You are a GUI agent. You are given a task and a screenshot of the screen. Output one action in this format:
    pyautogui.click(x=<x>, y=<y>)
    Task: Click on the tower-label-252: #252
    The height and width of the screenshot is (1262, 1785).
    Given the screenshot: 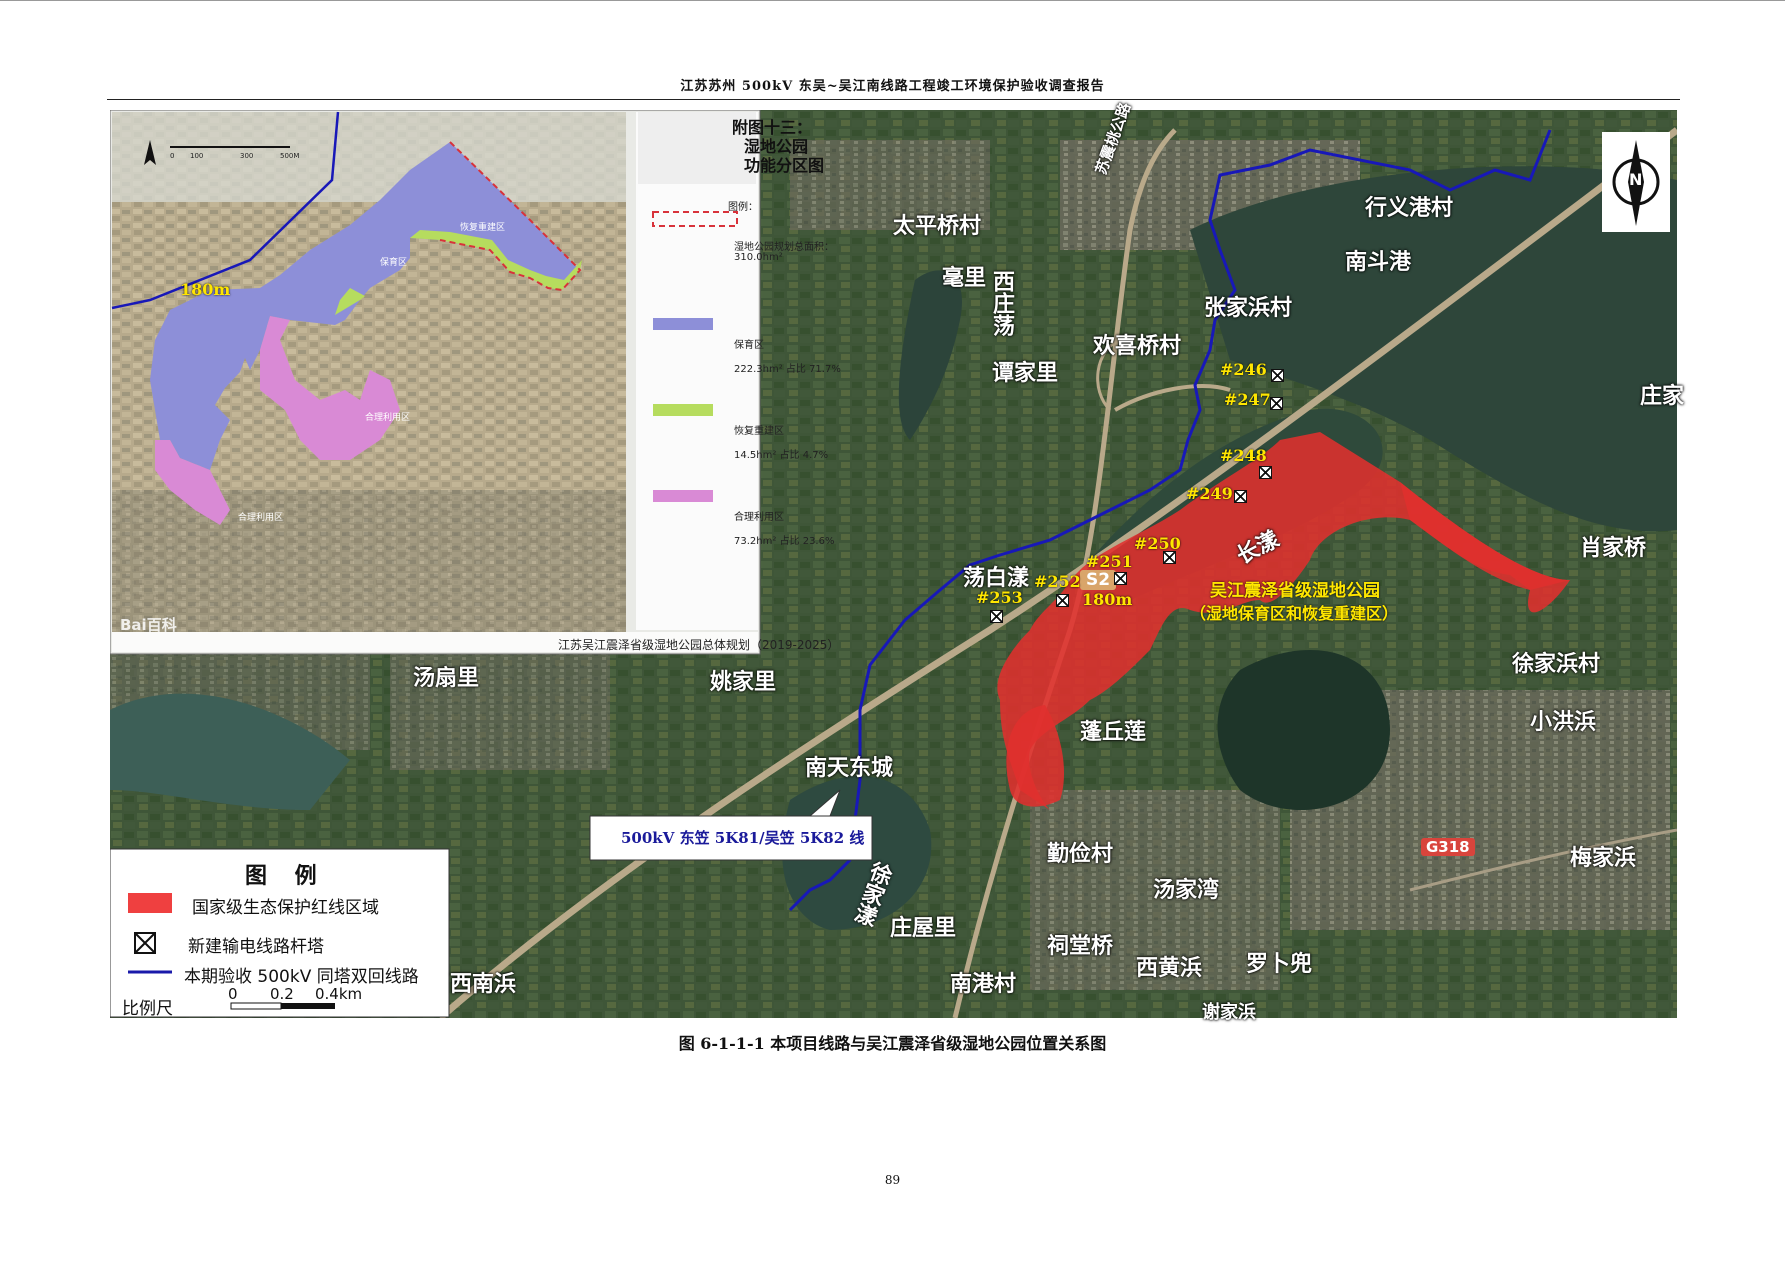 What is the action you would take?
    pyautogui.click(x=1057, y=581)
    